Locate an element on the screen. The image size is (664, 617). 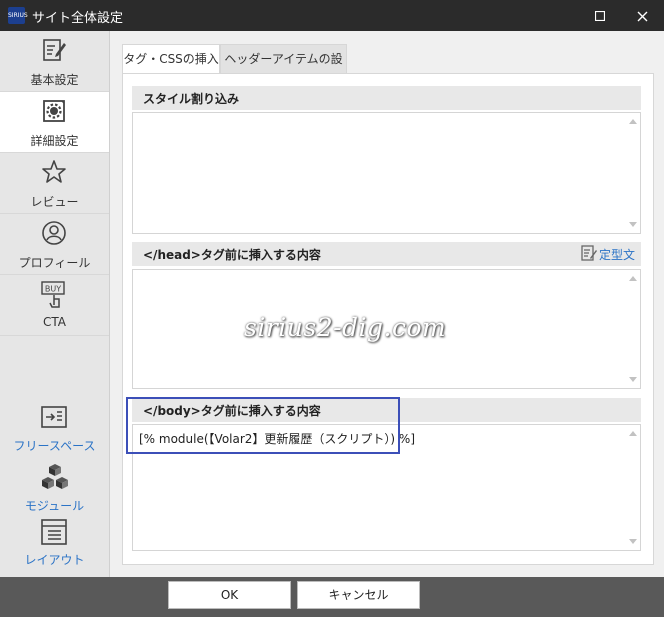
svg-text: BUY is located at coordinates (53, 289).